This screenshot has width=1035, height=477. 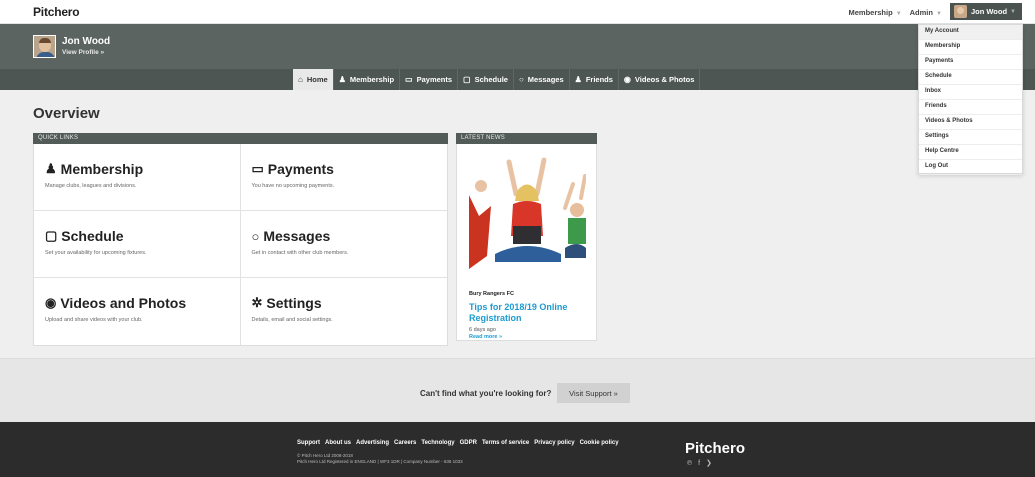 What do you see at coordinates (921, 12) in the screenshot?
I see `admin-menu-label: Admin` at bounding box center [921, 12].